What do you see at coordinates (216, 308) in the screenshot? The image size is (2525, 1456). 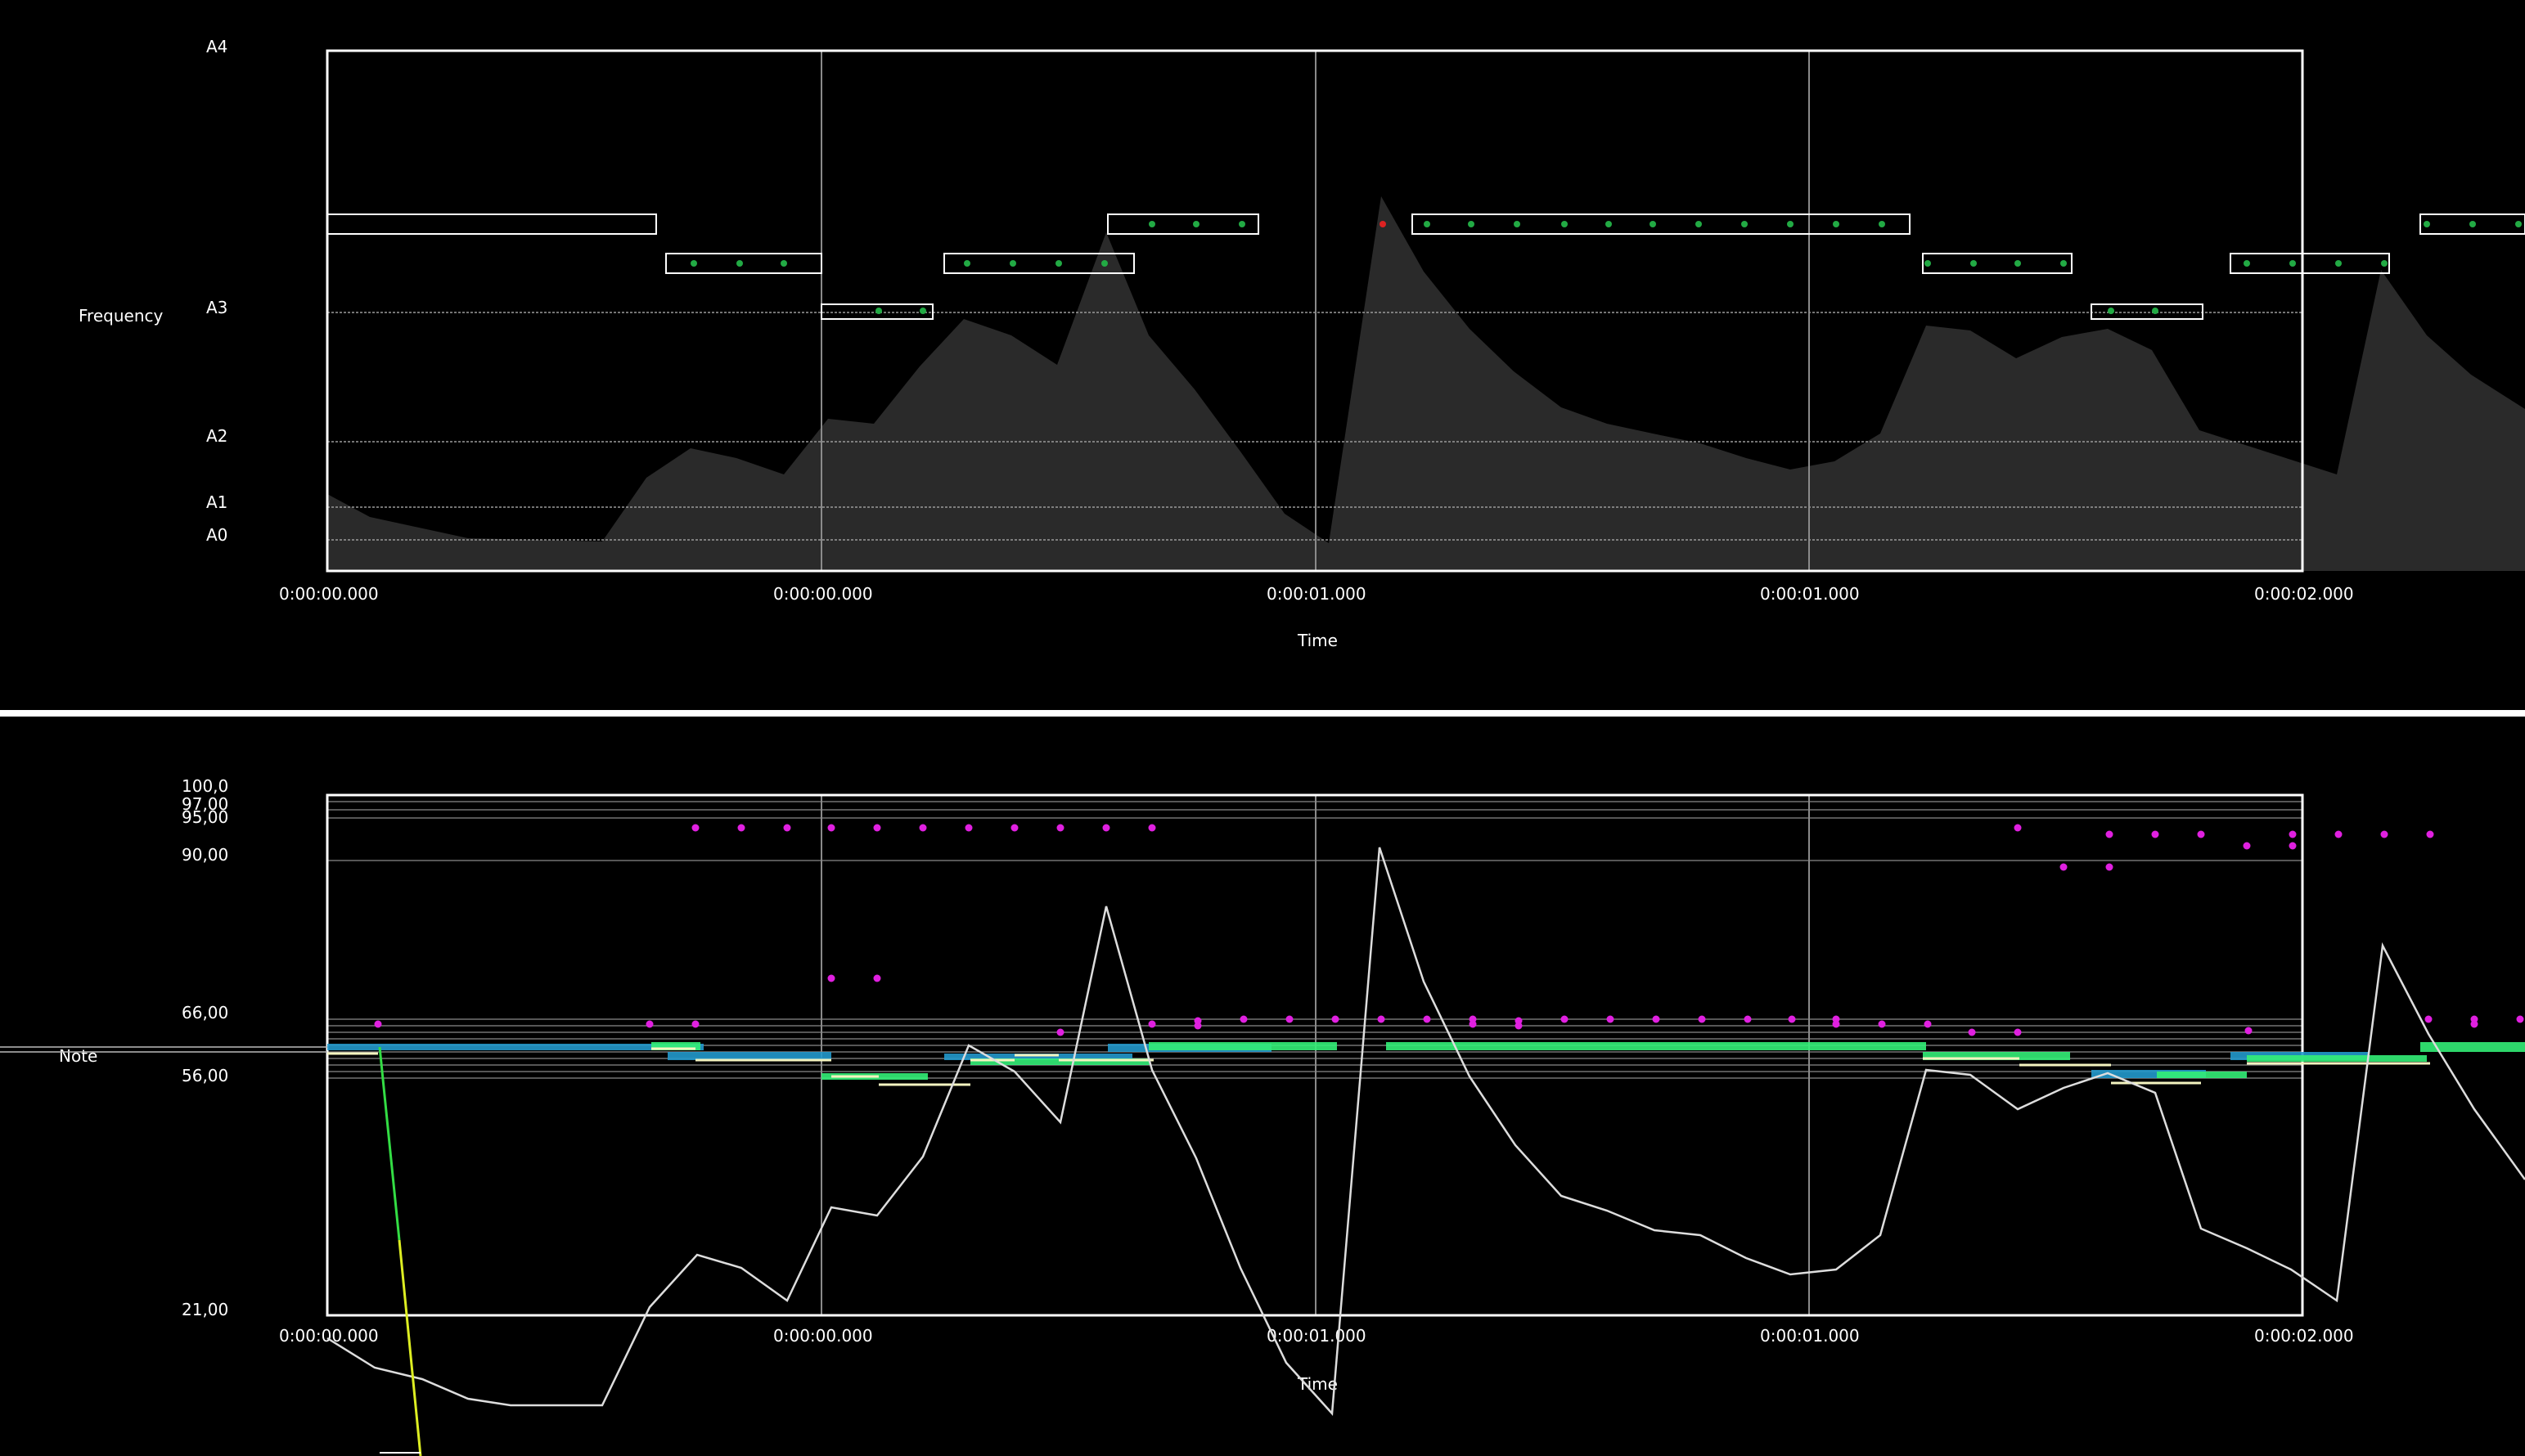 I see `y-tick-a3: A3` at bounding box center [216, 308].